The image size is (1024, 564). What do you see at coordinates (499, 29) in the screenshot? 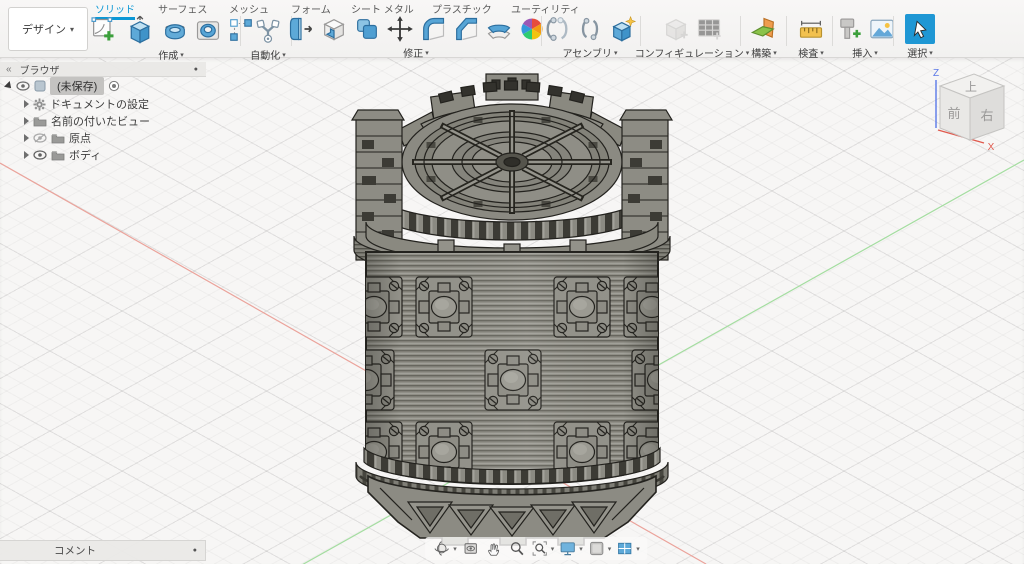
I see `shell-button` at bounding box center [499, 29].